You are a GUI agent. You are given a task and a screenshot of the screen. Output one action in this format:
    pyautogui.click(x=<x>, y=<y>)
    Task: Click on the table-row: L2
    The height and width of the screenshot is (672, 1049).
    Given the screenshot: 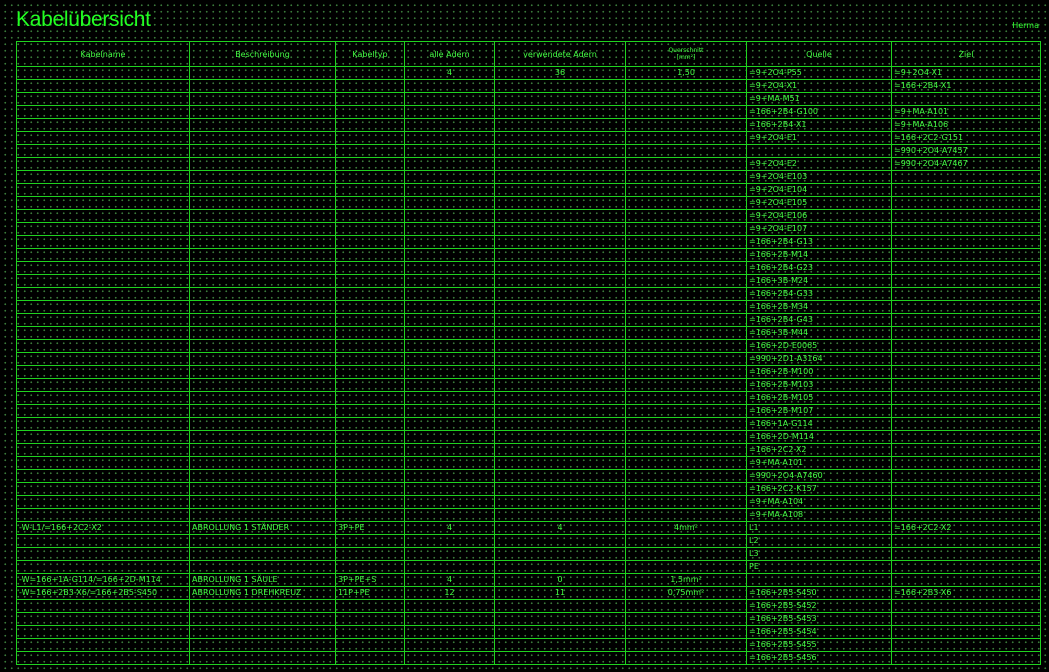 What is the action you would take?
    pyautogui.click(x=528, y=541)
    